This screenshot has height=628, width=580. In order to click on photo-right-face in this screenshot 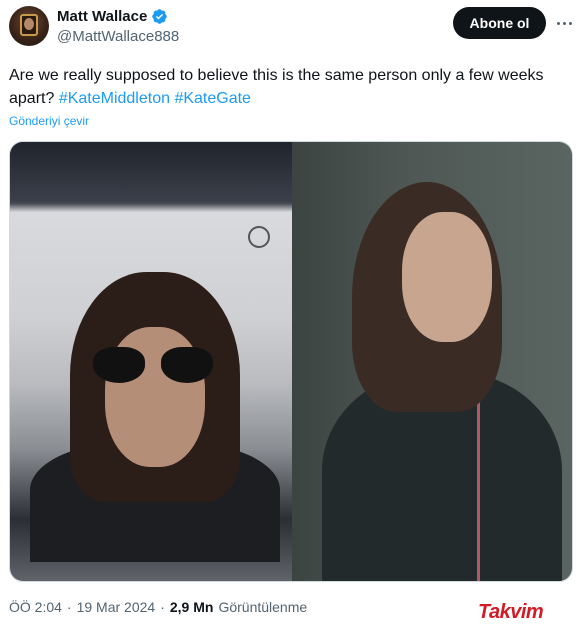, I will do `click(447, 277)`.